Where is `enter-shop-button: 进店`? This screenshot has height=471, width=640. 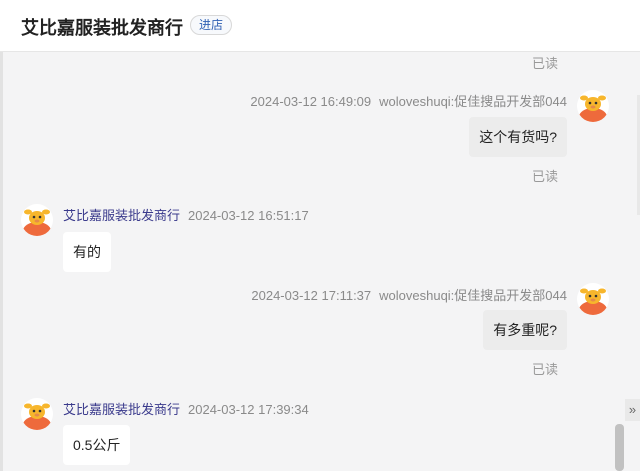 enter-shop-button: 进店 is located at coordinates (211, 25).